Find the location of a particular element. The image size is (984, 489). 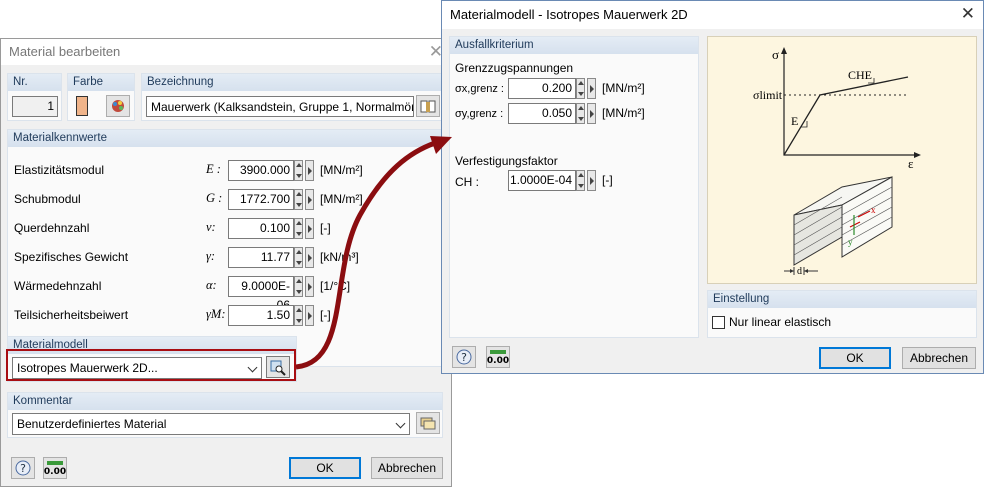

nur-linear-label: Nur linear elastisch is located at coordinates (780, 322).